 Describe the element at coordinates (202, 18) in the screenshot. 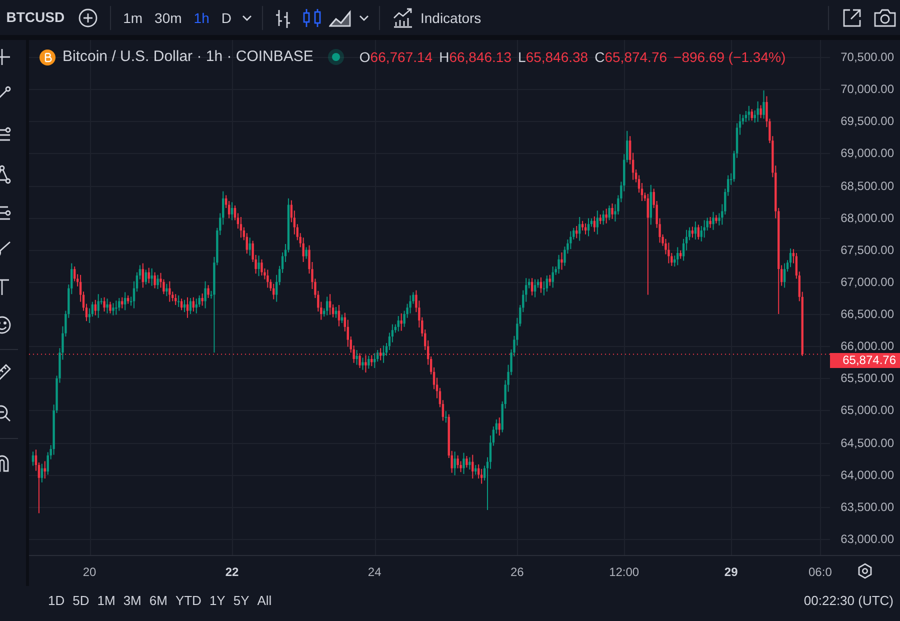

I see `interval-button: 1h` at that location.